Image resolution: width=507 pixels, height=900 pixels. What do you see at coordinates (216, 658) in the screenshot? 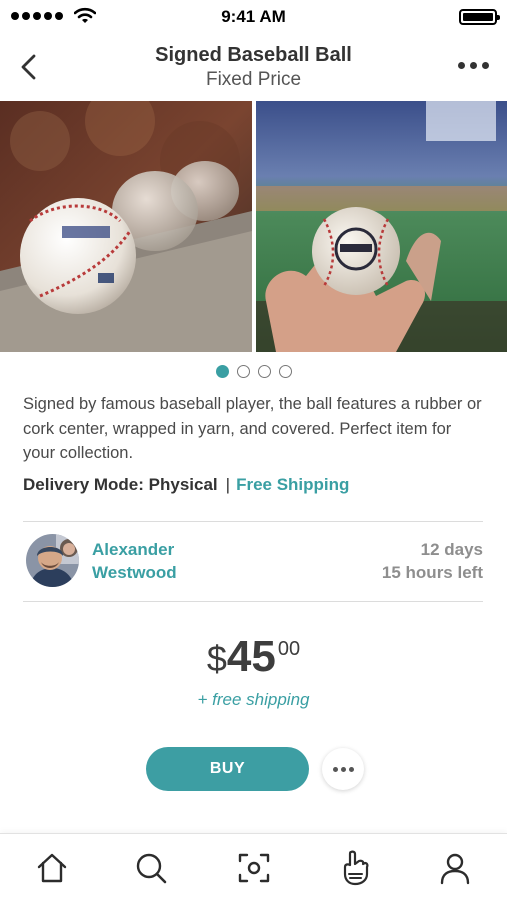
I see `price-currency: $` at bounding box center [216, 658].